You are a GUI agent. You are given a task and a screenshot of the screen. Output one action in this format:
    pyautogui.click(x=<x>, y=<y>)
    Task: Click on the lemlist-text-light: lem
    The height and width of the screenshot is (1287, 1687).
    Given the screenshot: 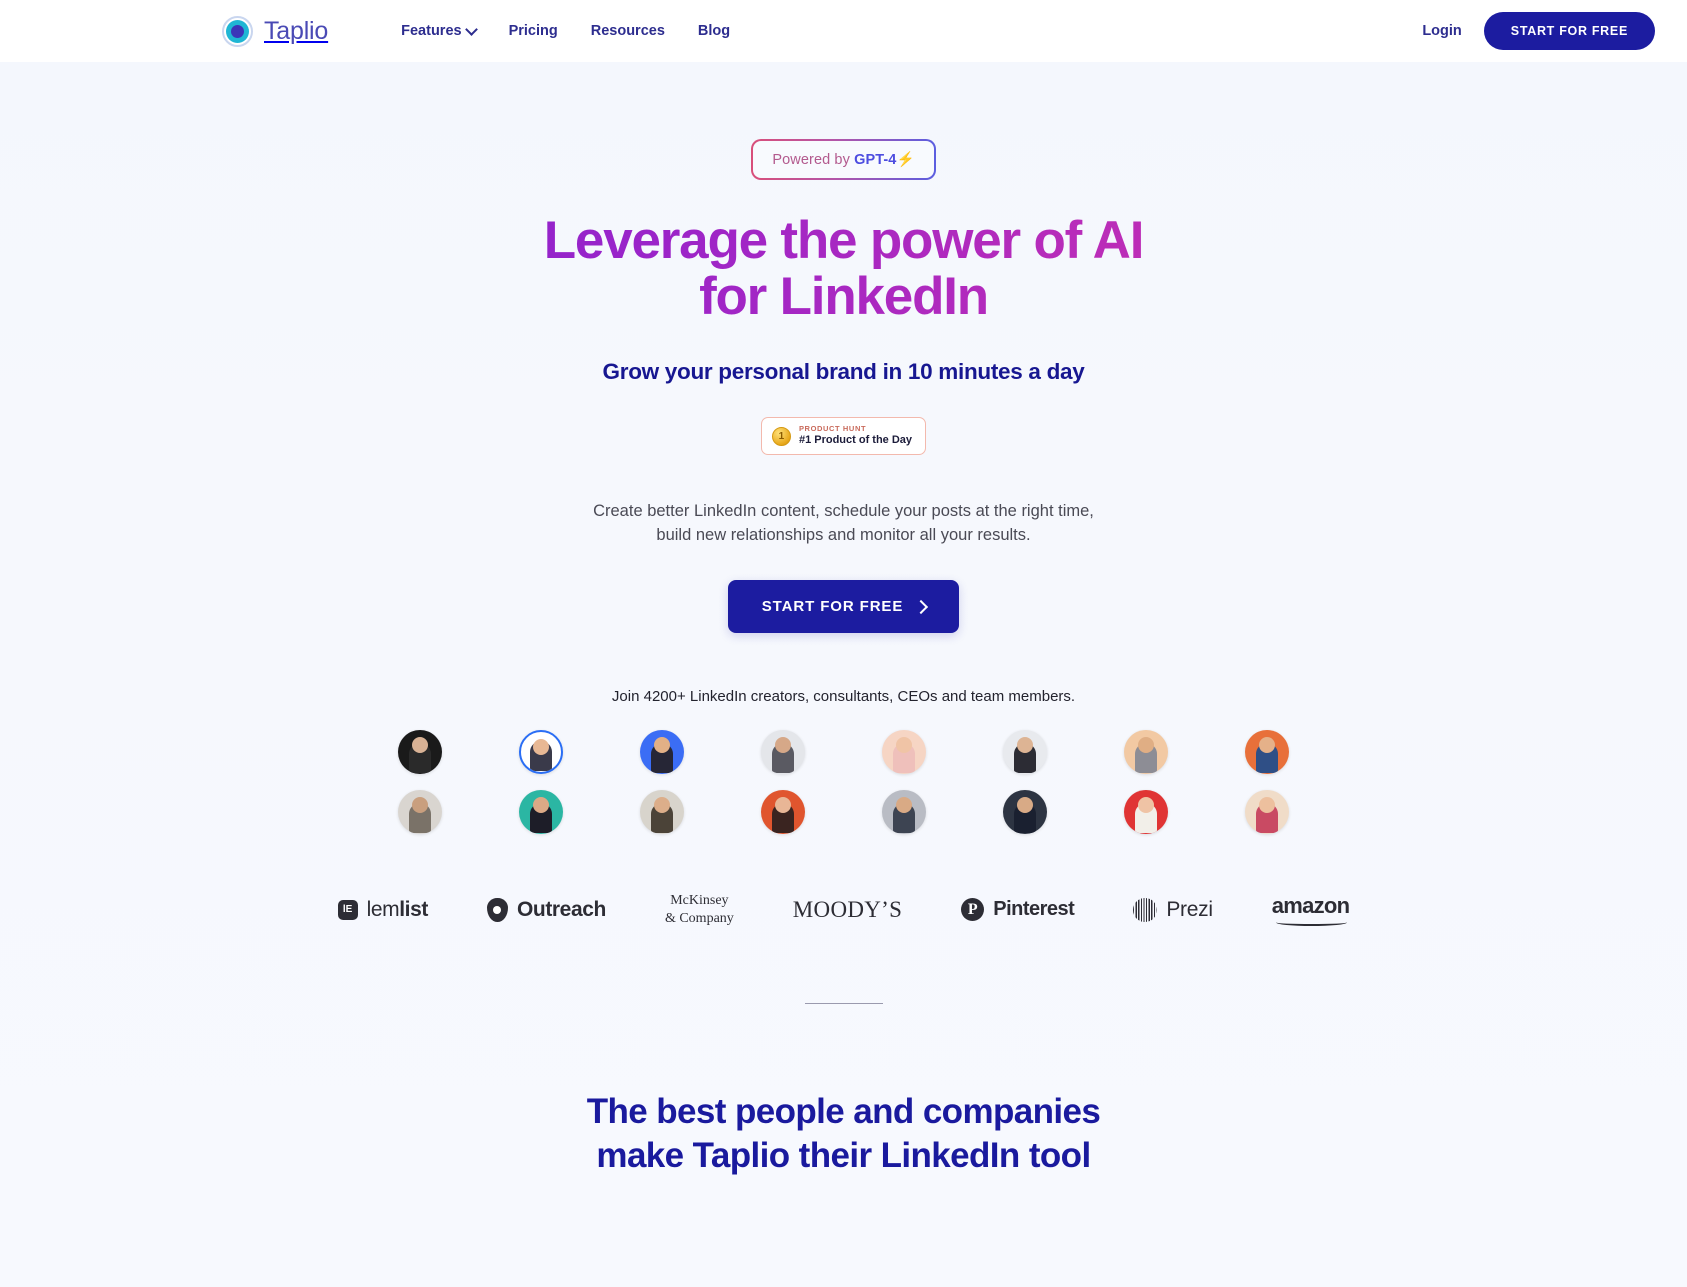 What is the action you would take?
    pyautogui.click(x=383, y=909)
    